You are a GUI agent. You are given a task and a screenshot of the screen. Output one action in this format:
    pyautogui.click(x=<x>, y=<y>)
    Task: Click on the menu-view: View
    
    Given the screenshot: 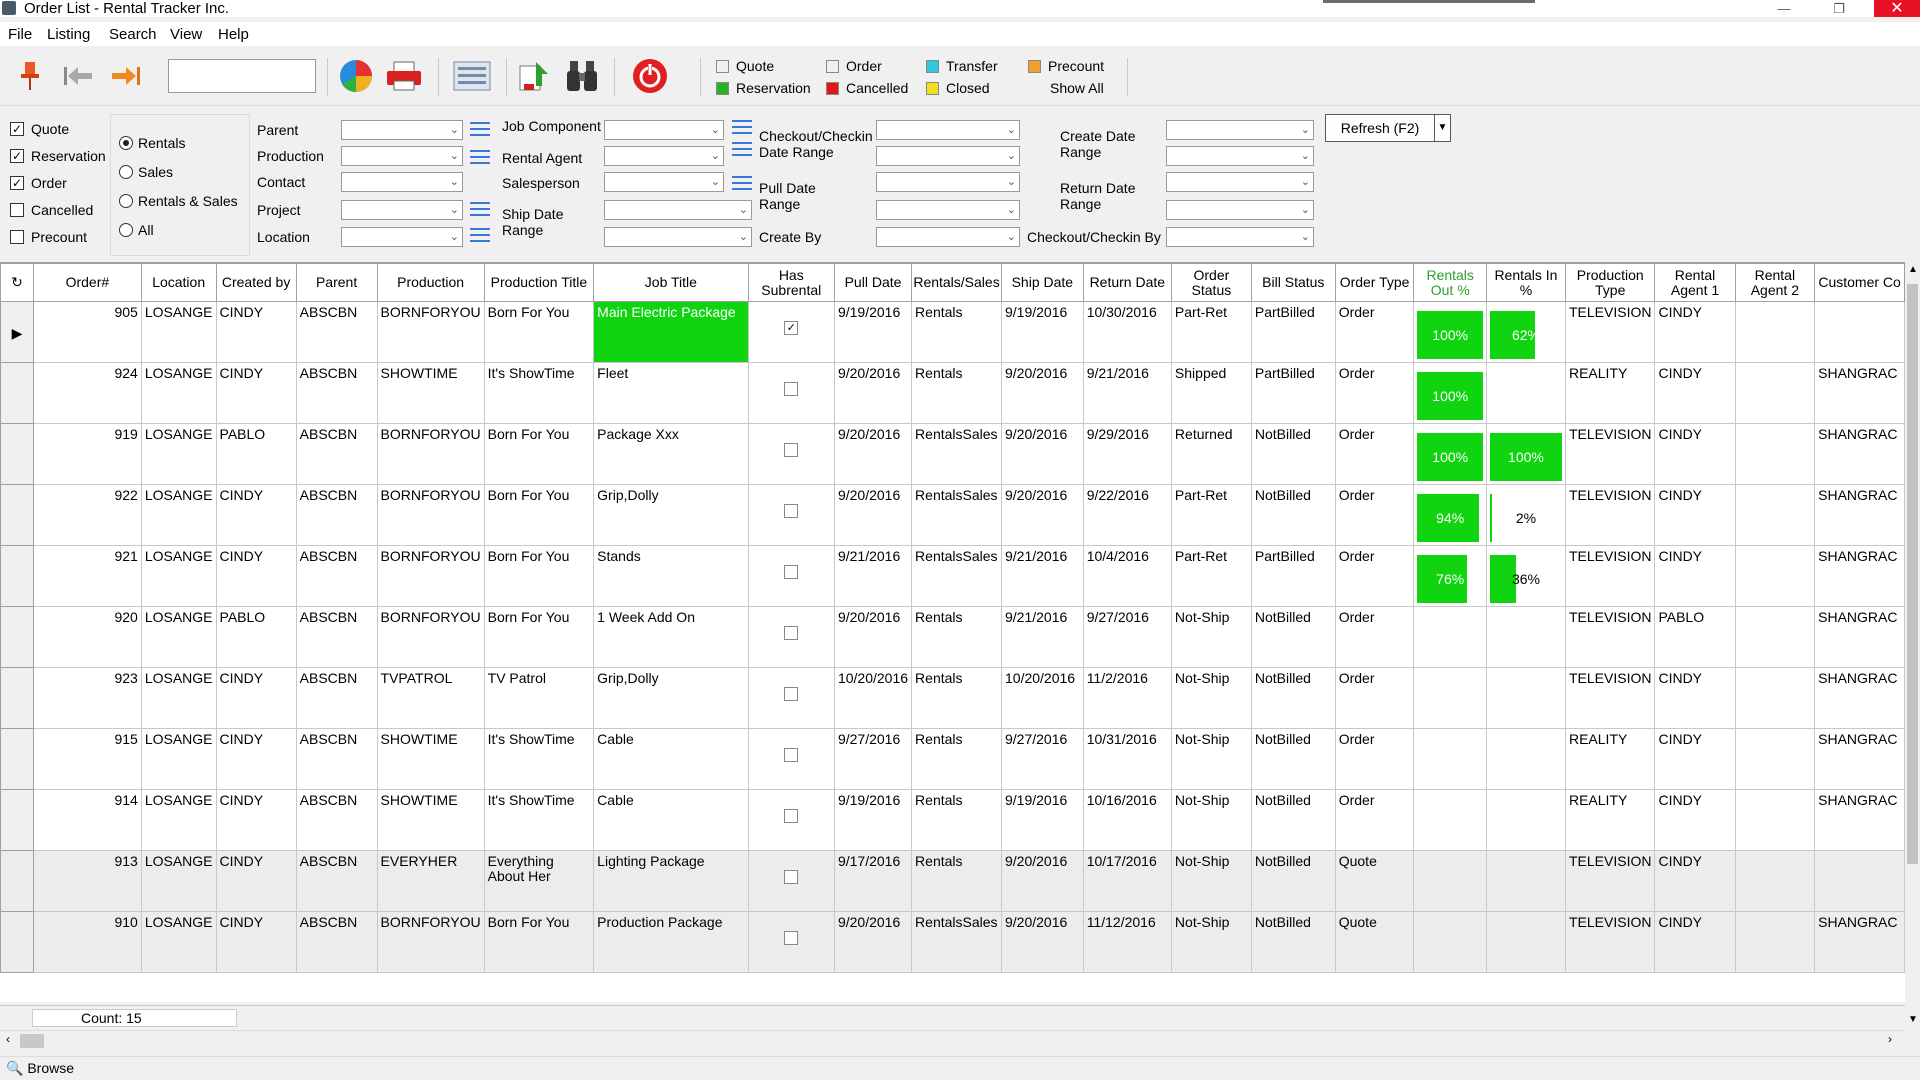 What is the action you would take?
    pyautogui.click(x=186, y=34)
    